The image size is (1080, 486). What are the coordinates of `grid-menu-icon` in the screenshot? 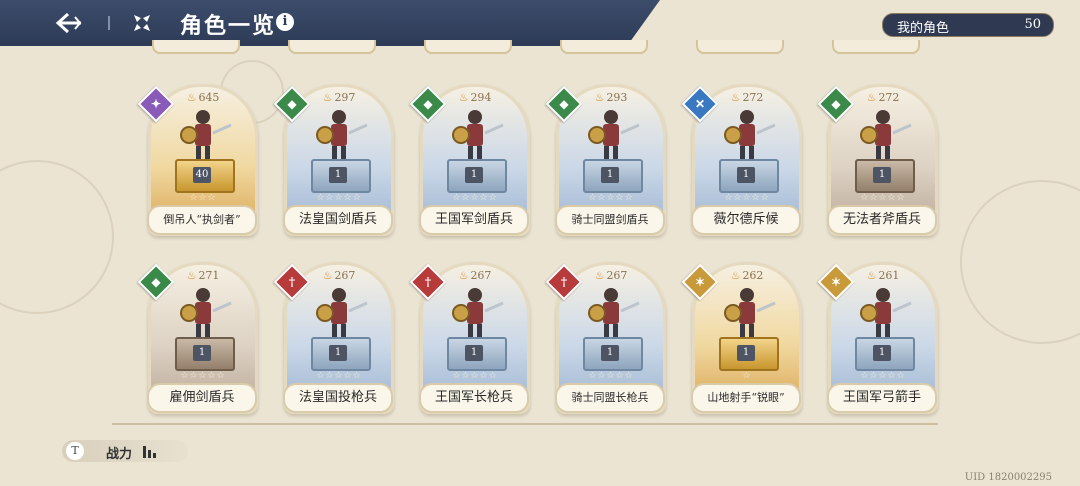 It's located at (142, 23).